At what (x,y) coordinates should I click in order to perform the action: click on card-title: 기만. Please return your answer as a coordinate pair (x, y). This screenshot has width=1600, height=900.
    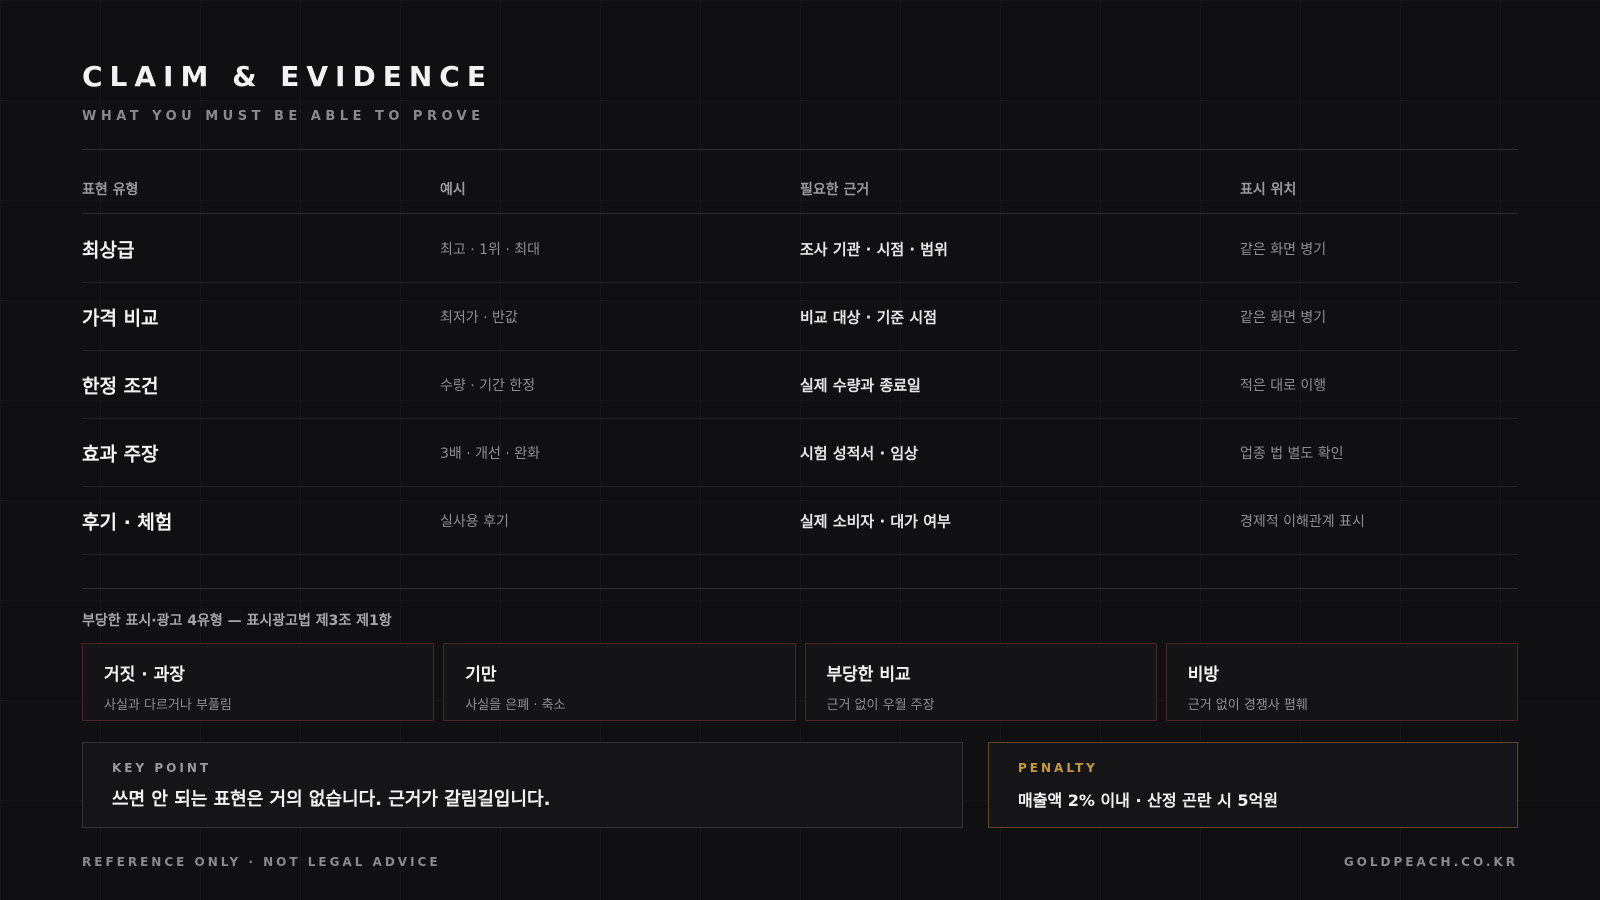
    Looking at the image, I should click on (481, 675).